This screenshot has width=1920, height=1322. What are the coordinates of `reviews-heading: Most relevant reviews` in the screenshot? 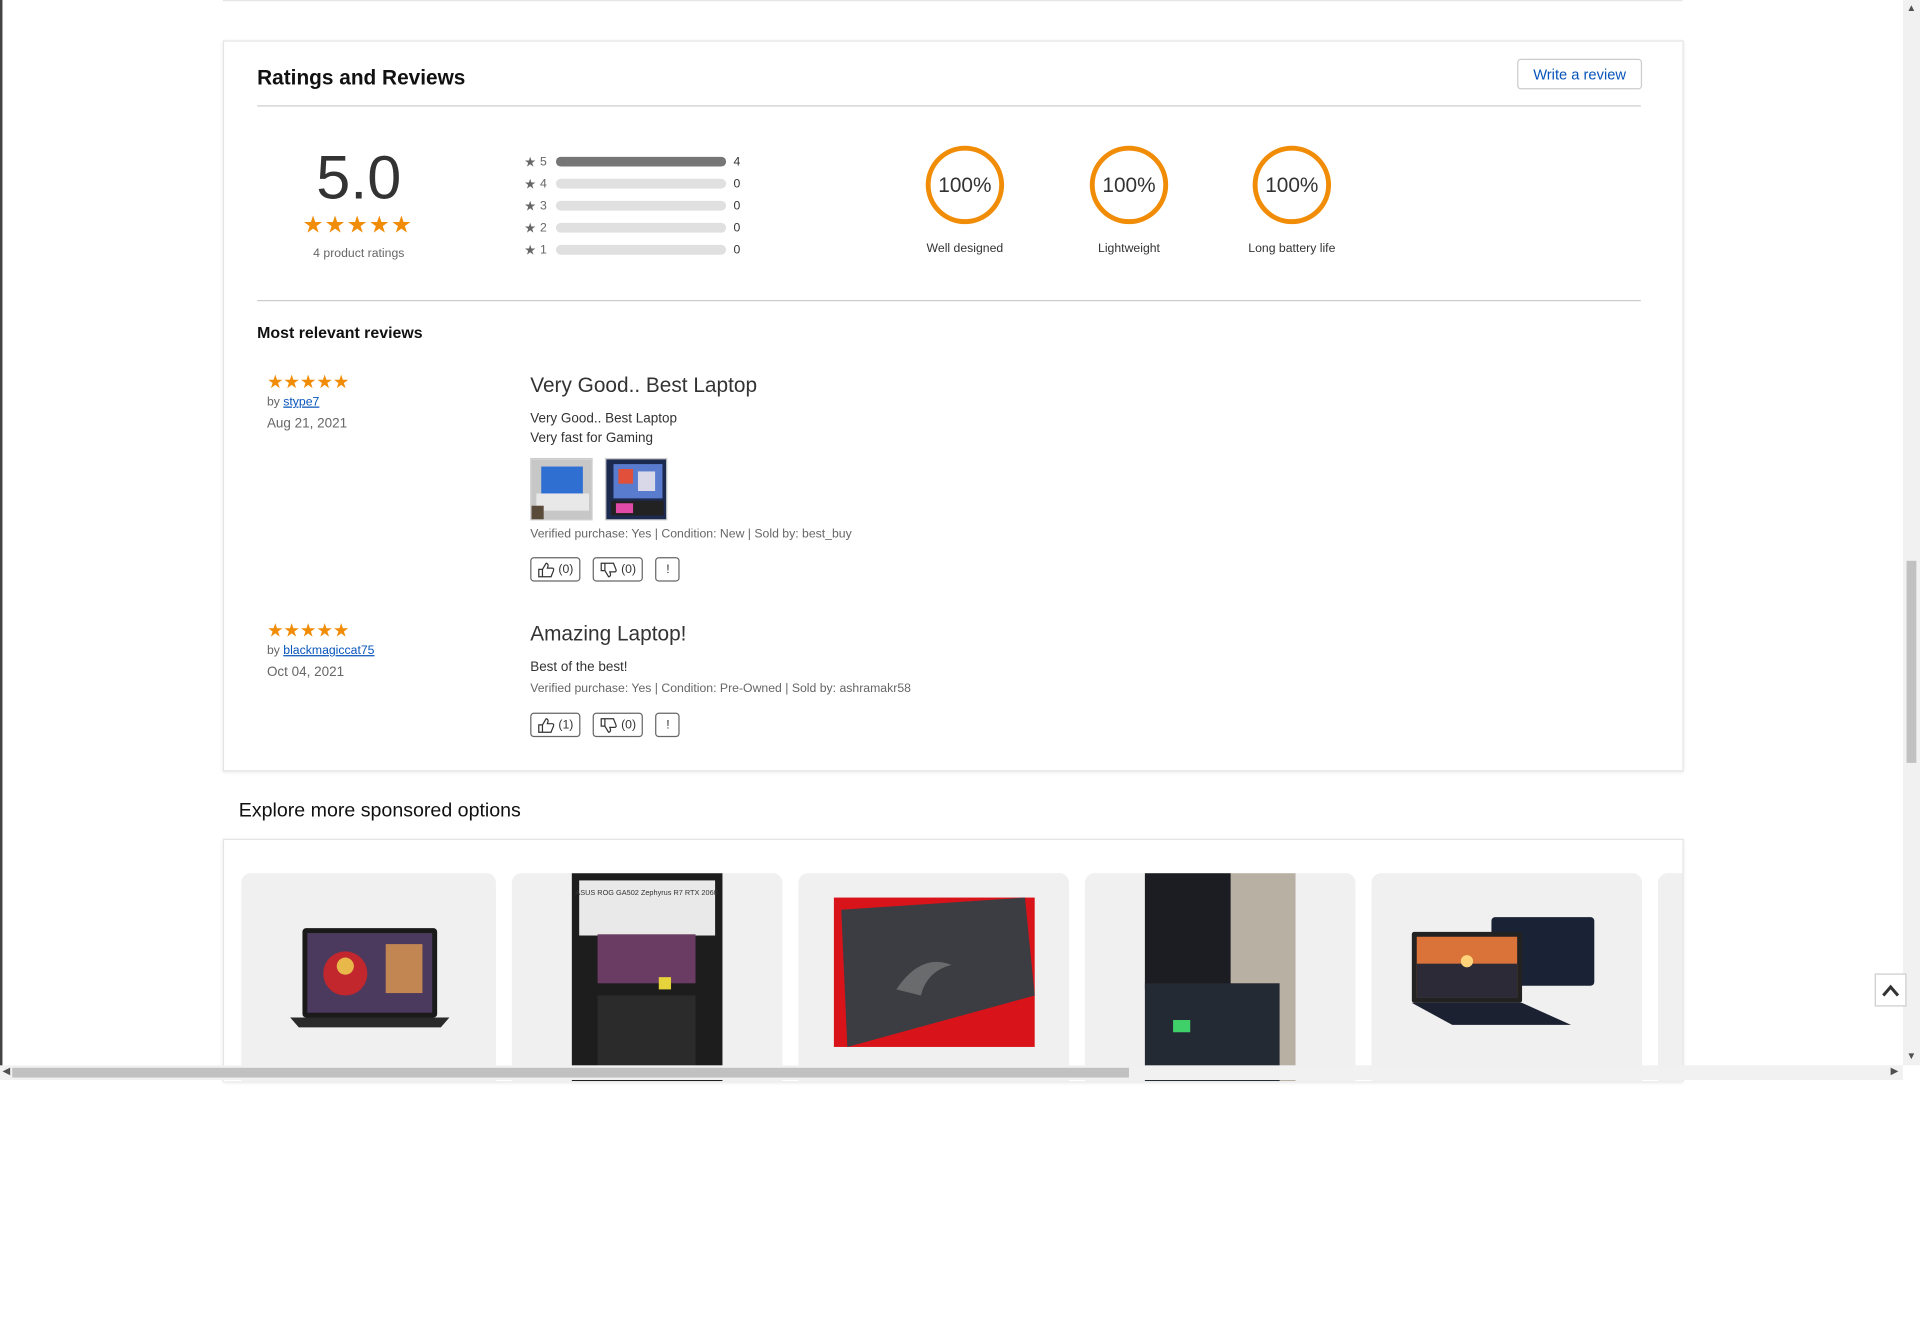 It's located at (340, 332).